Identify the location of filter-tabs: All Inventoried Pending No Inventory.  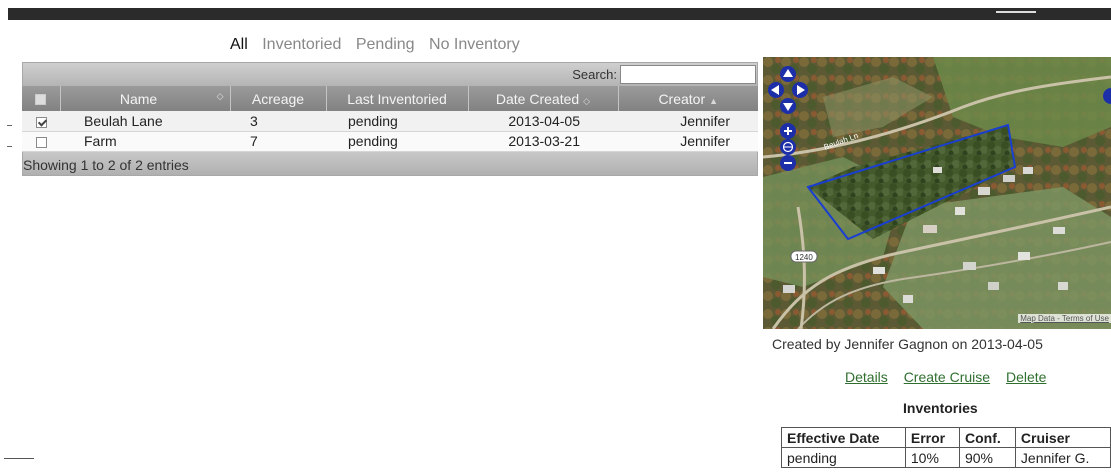
(380, 45).